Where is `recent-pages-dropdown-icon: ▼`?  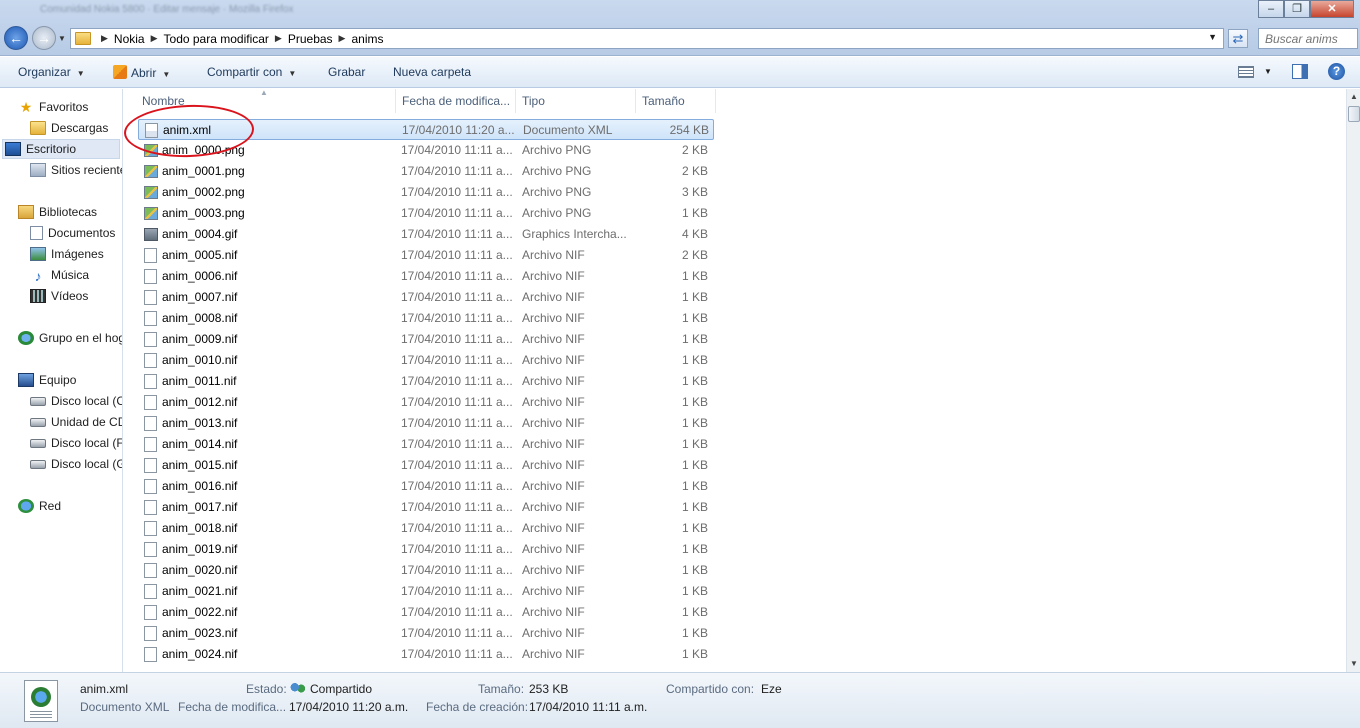 recent-pages-dropdown-icon: ▼ is located at coordinates (62, 38).